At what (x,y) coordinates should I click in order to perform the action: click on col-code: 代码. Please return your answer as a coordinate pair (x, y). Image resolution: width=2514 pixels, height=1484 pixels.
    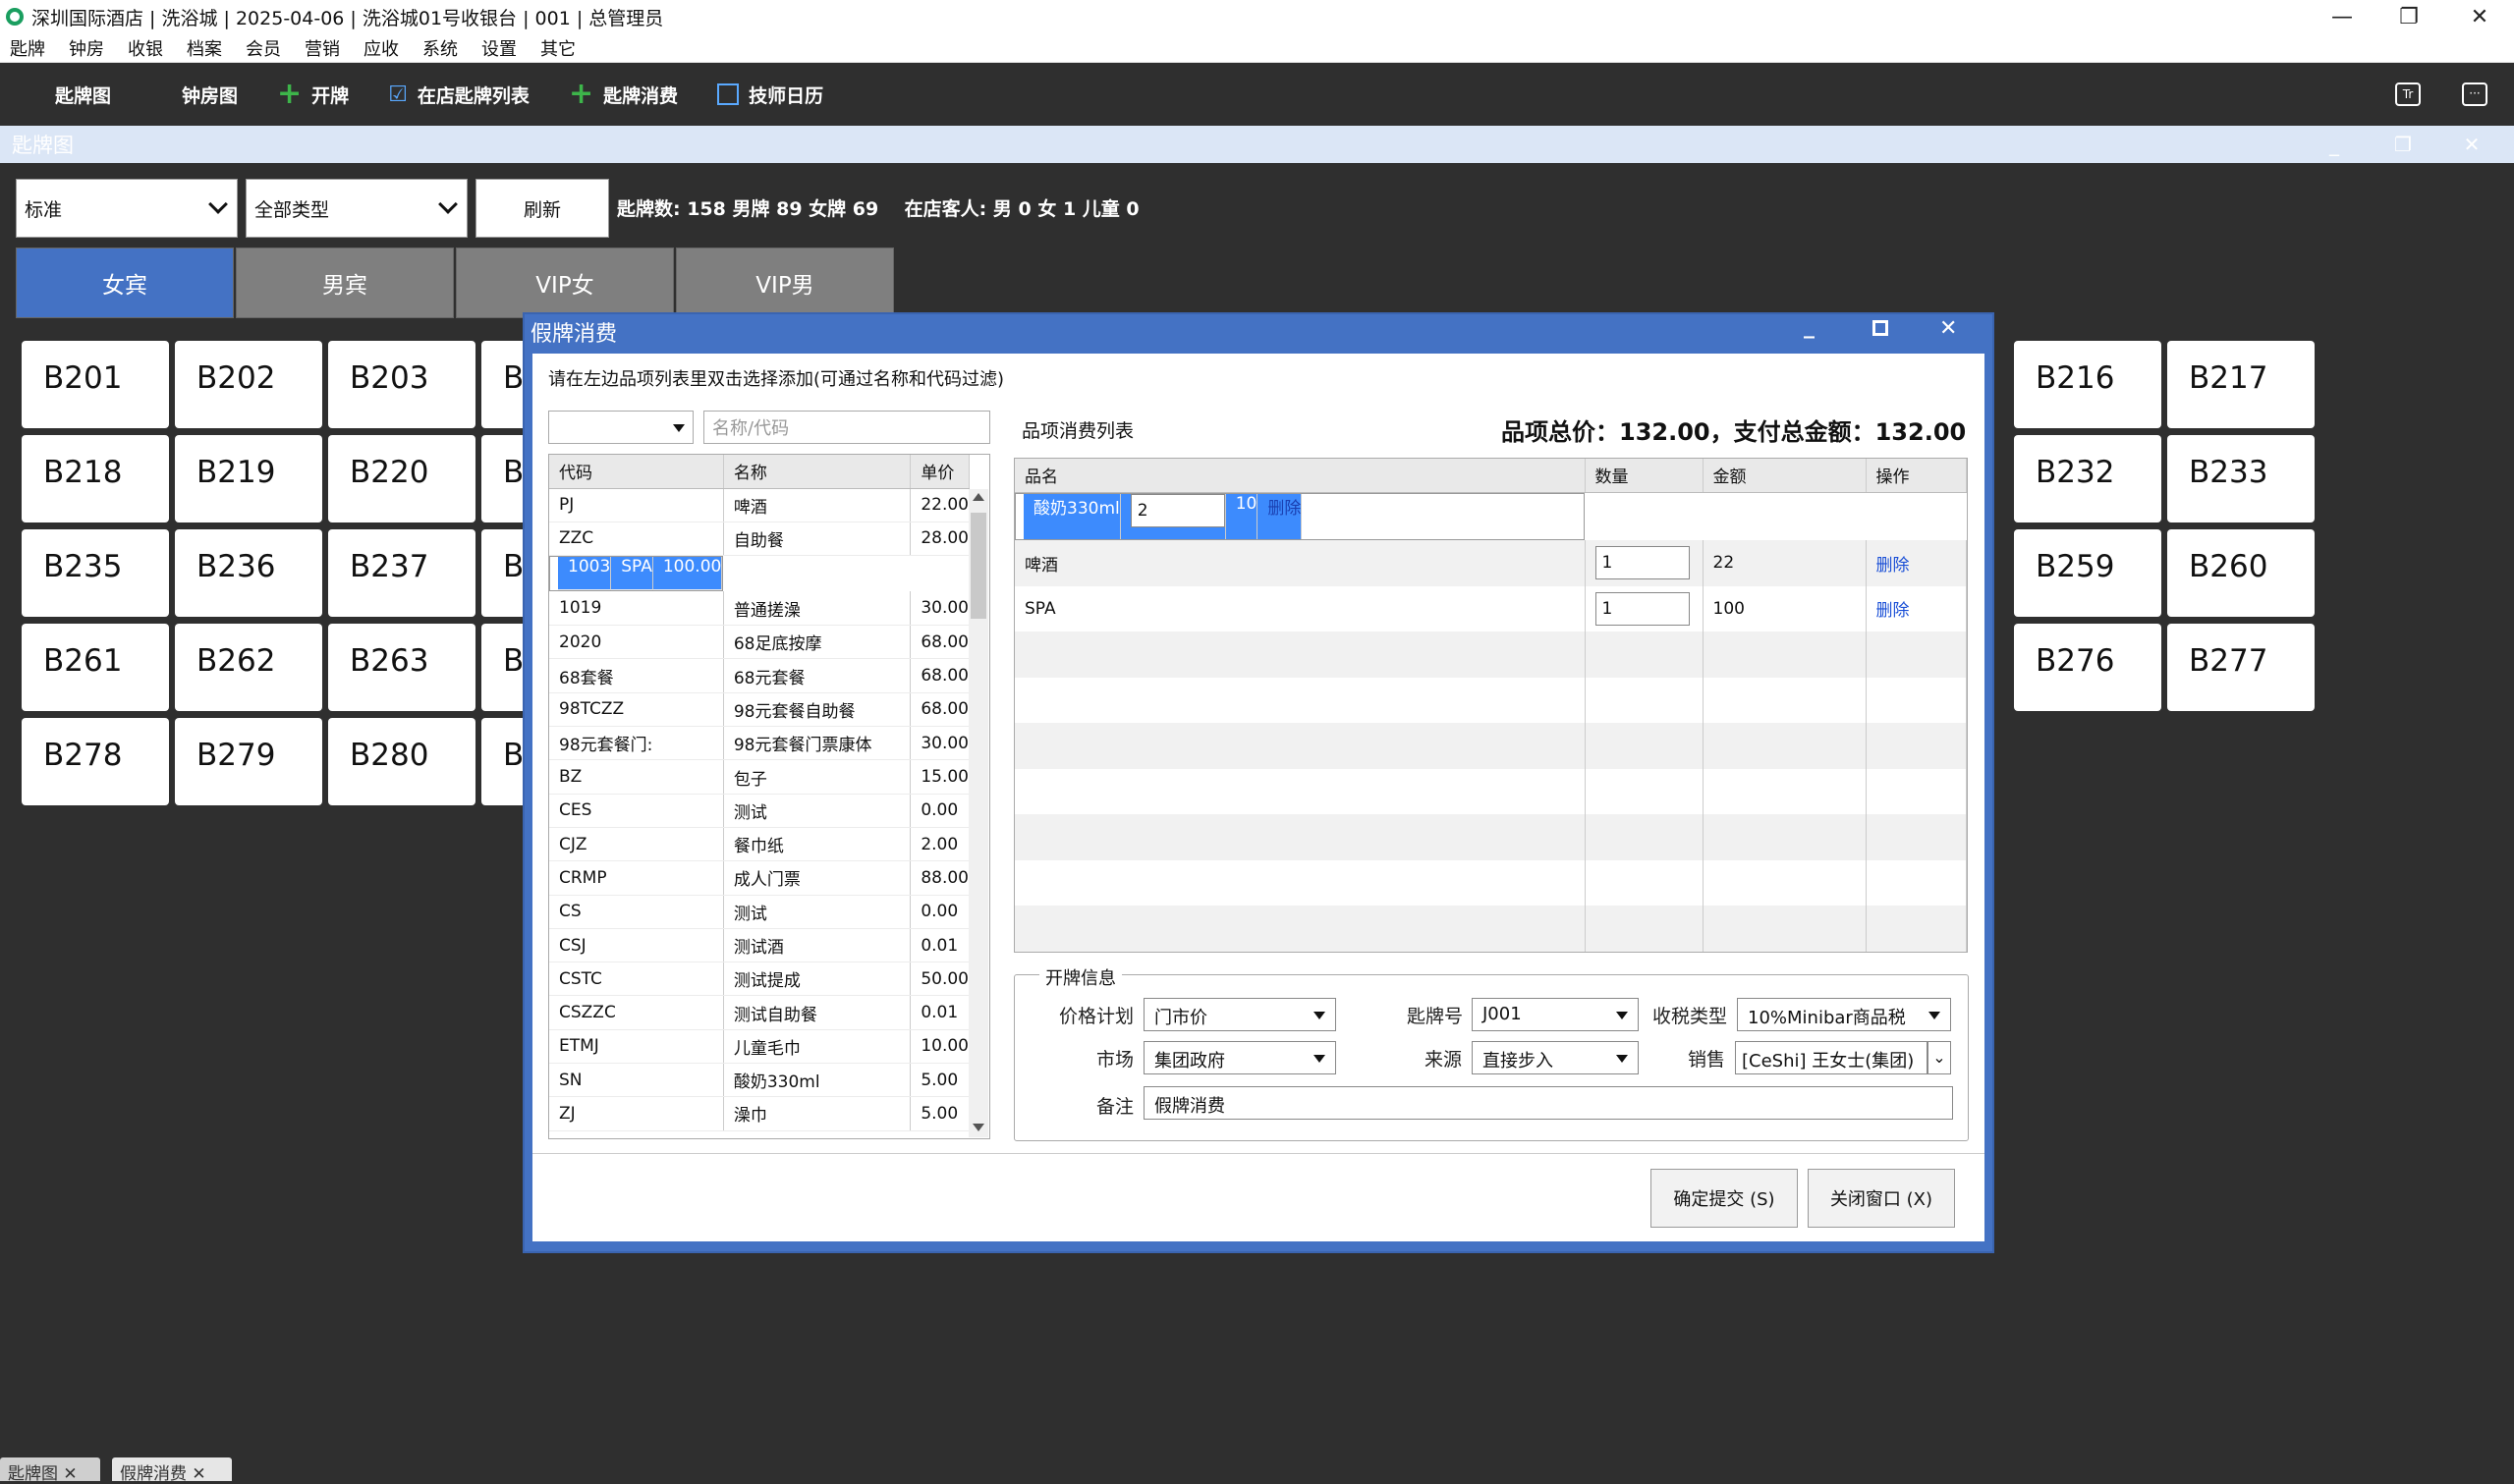
    Looking at the image, I should click on (636, 472).